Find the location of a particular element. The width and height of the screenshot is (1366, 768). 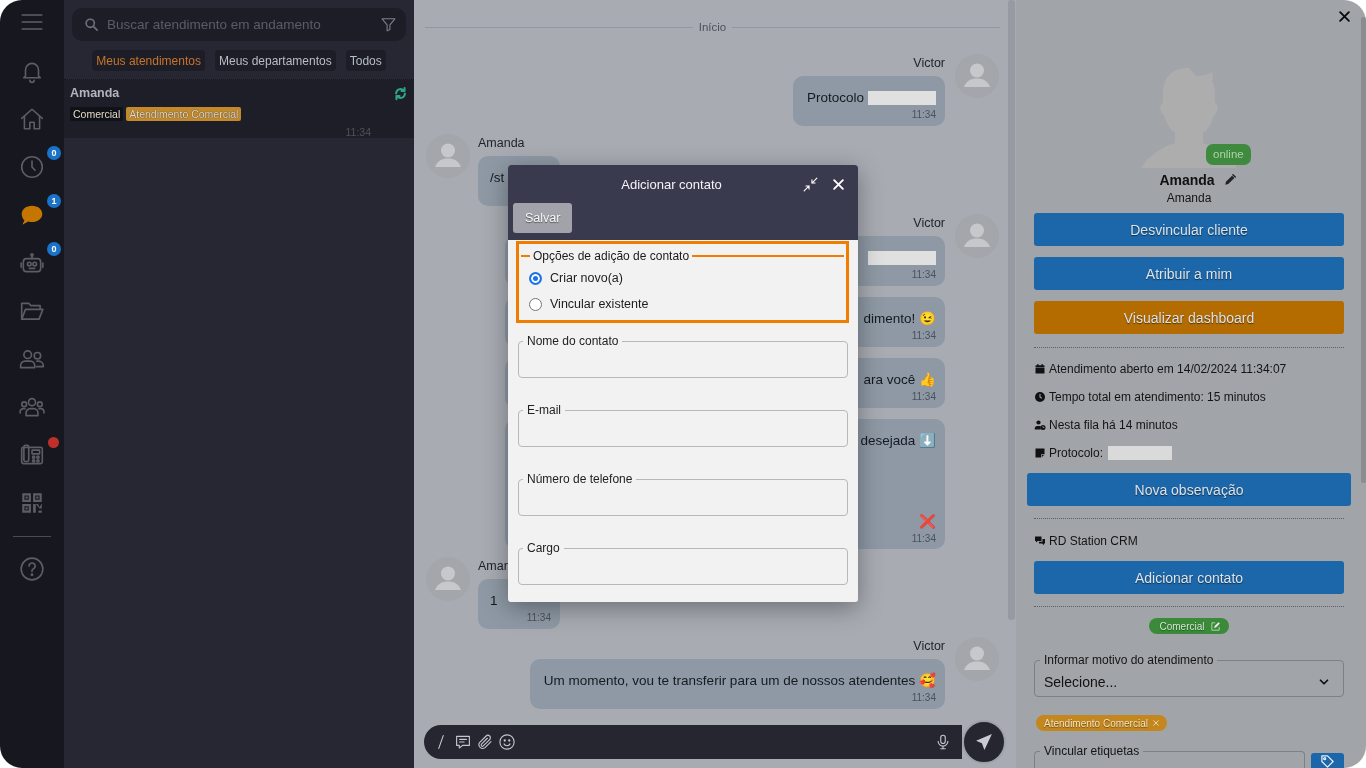

user-clock-icon is located at coordinates (1040, 425).